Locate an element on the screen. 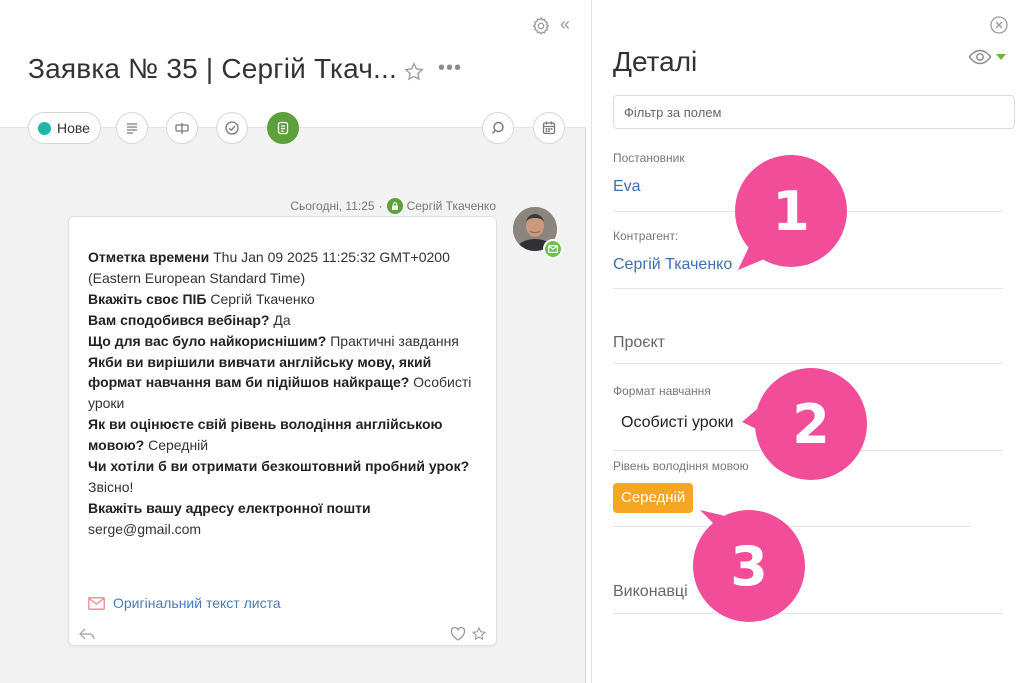 This screenshot has width=1024, height=683. annotation-marker-2: 2 is located at coordinates (811, 424).